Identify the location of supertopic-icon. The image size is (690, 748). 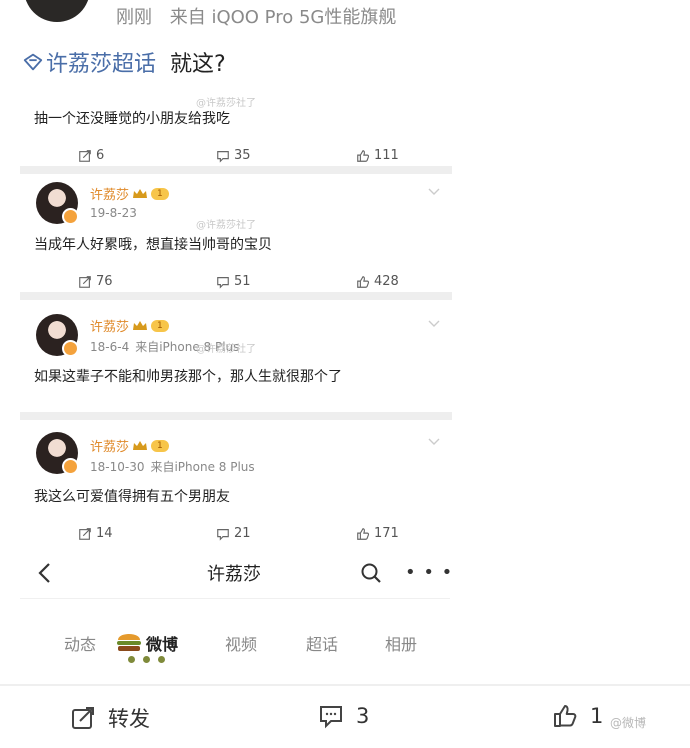
(33, 62).